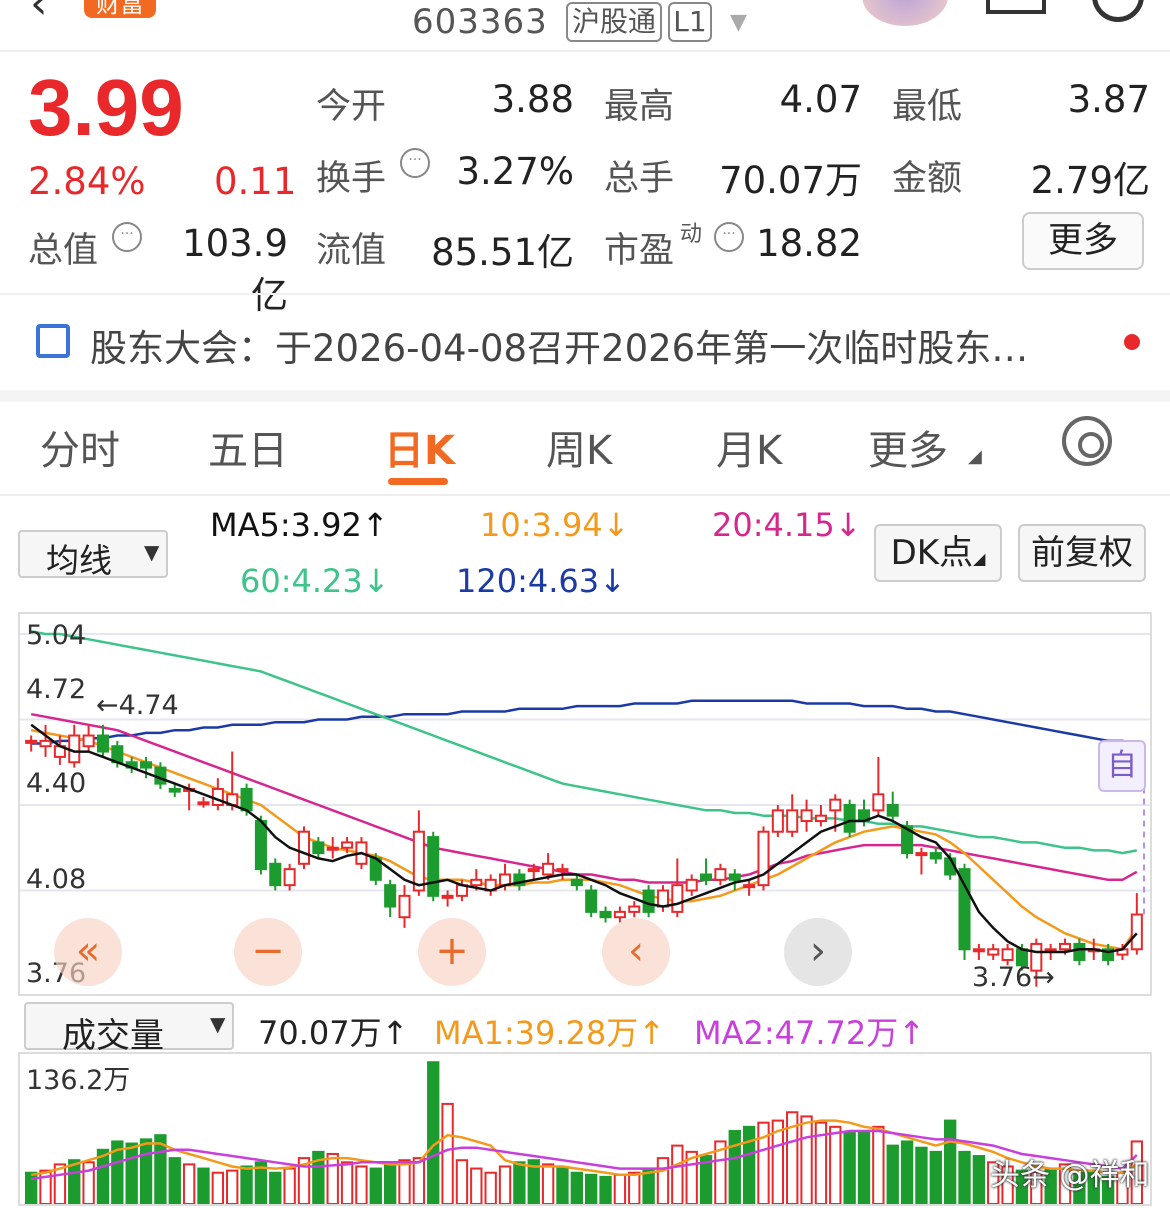  Describe the element at coordinates (106, 107) in the screenshot. I see `last-price: 3.99` at that location.